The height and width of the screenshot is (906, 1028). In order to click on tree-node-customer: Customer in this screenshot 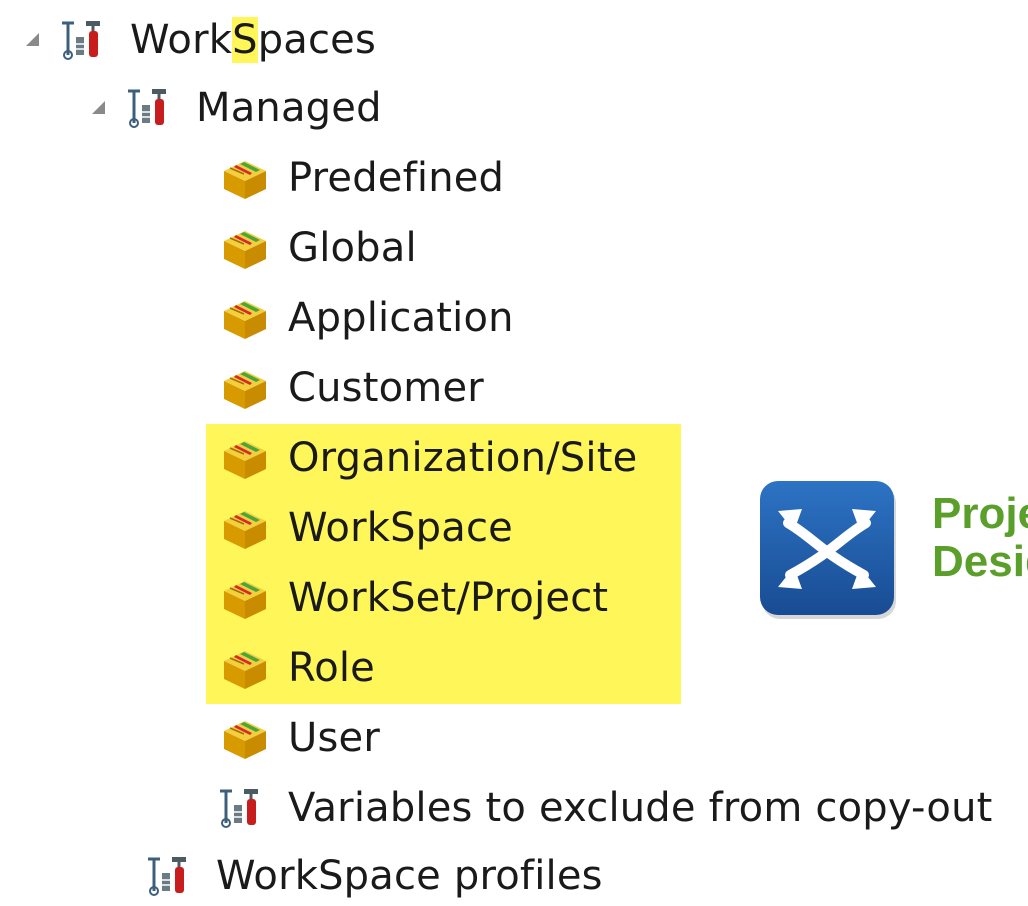, I will do `click(350, 388)`.